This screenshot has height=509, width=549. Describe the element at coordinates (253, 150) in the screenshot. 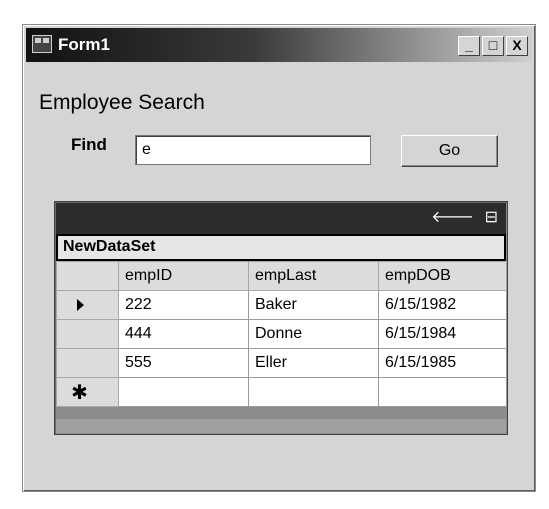

I see `find-input` at that location.